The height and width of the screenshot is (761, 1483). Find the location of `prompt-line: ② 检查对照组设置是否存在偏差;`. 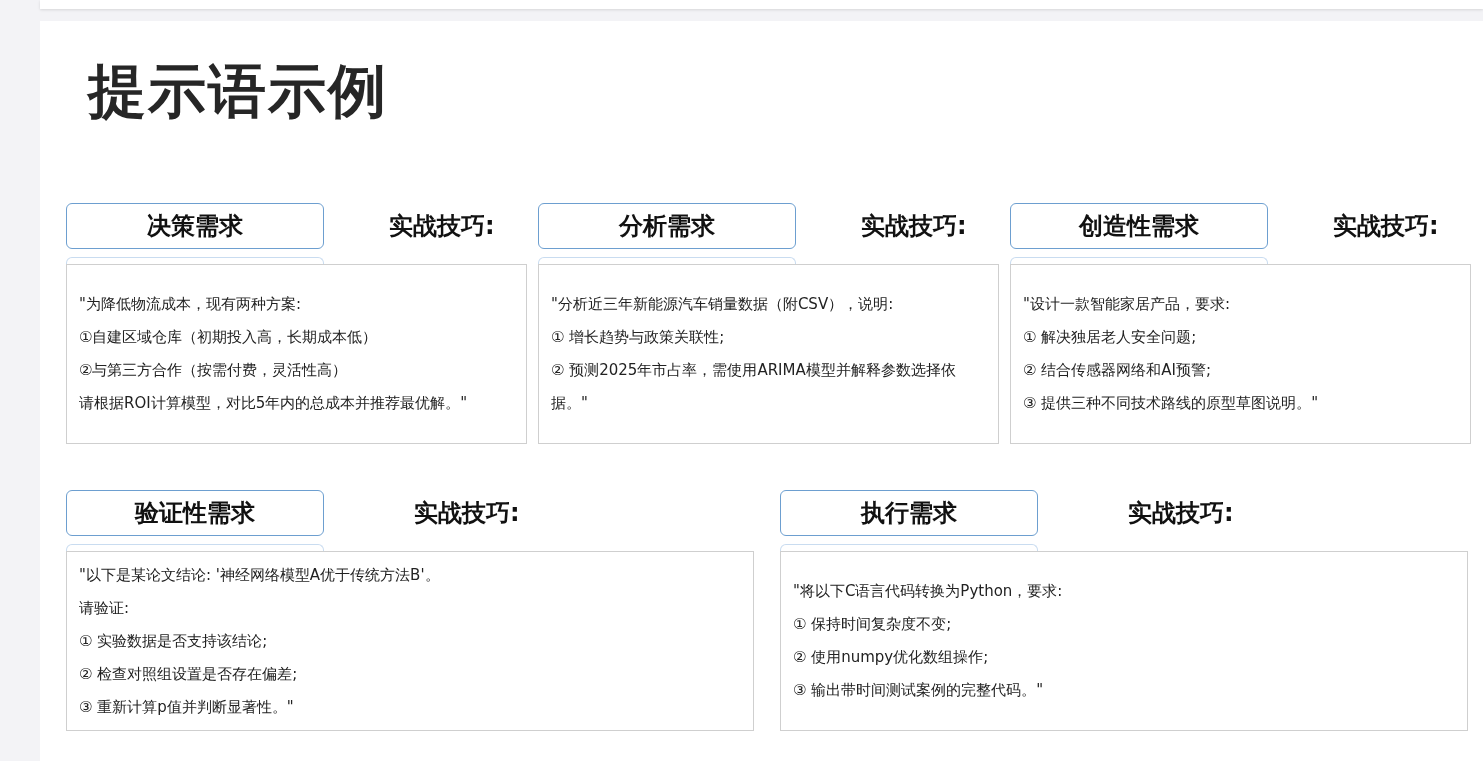

prompt-line: ② 检查对照组设置是否存在偏差; is located at coordinates (189, 674).